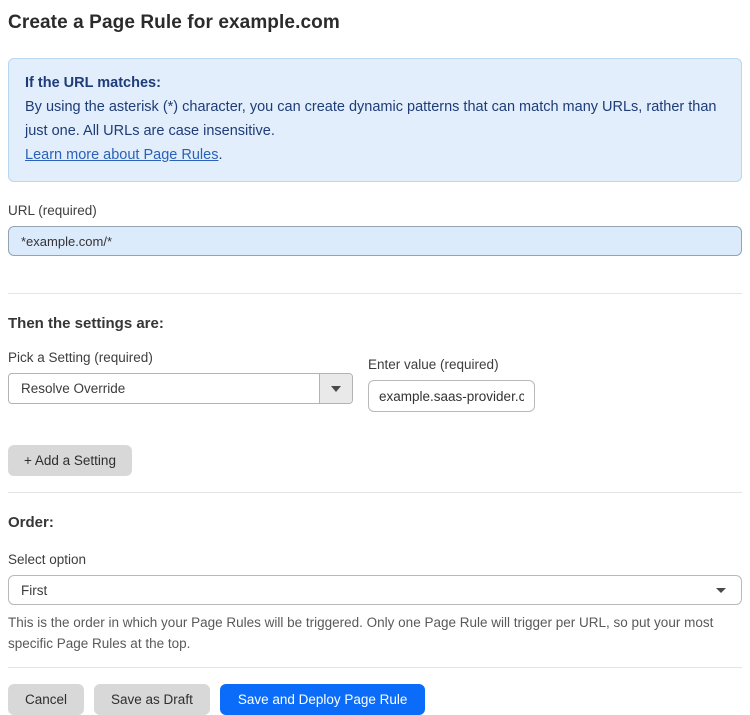 The width and height of the screenshot is (750, 715). Describe the element at coordinates (52, 210) in the screenshot. I see `url-field-label: URL (required)` at that location.